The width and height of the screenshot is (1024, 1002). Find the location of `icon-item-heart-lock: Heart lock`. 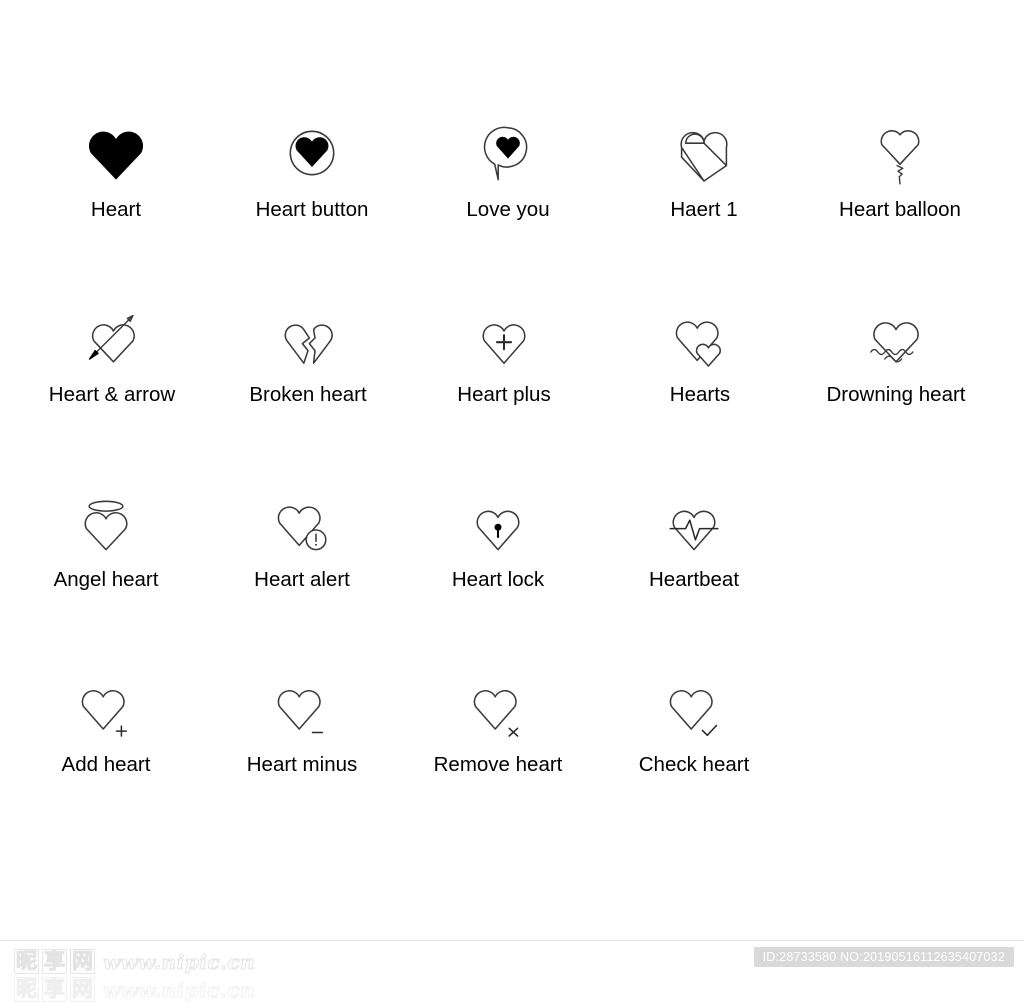

icon-item-heart-lock: Heart lock is located at coordinates (498, 580).